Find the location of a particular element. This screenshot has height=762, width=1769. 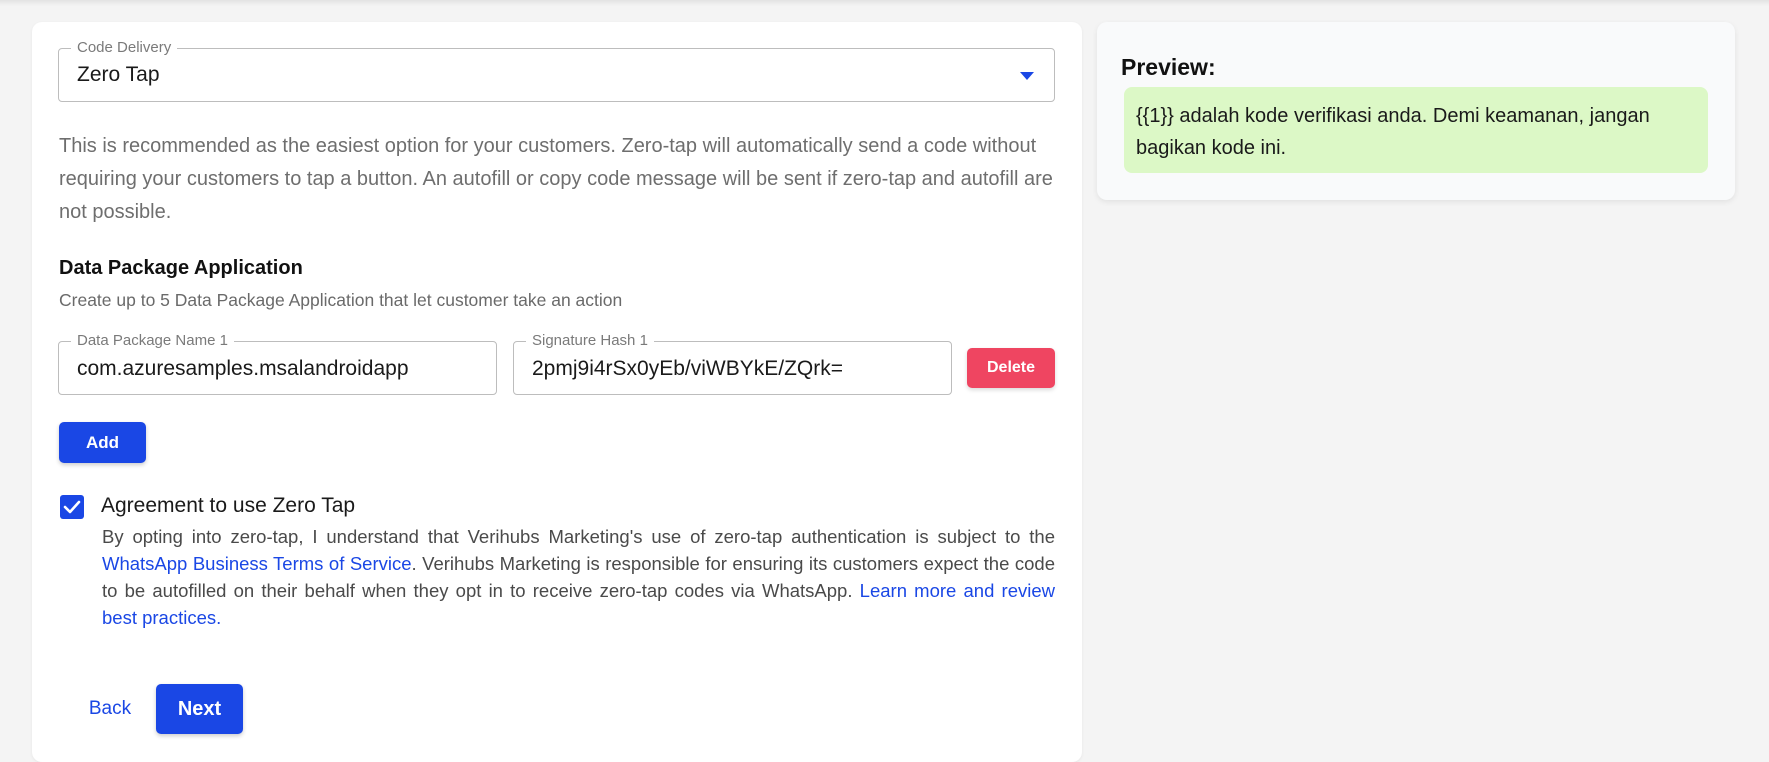

chevron-down-icon is located at coordinates (1027, 76).